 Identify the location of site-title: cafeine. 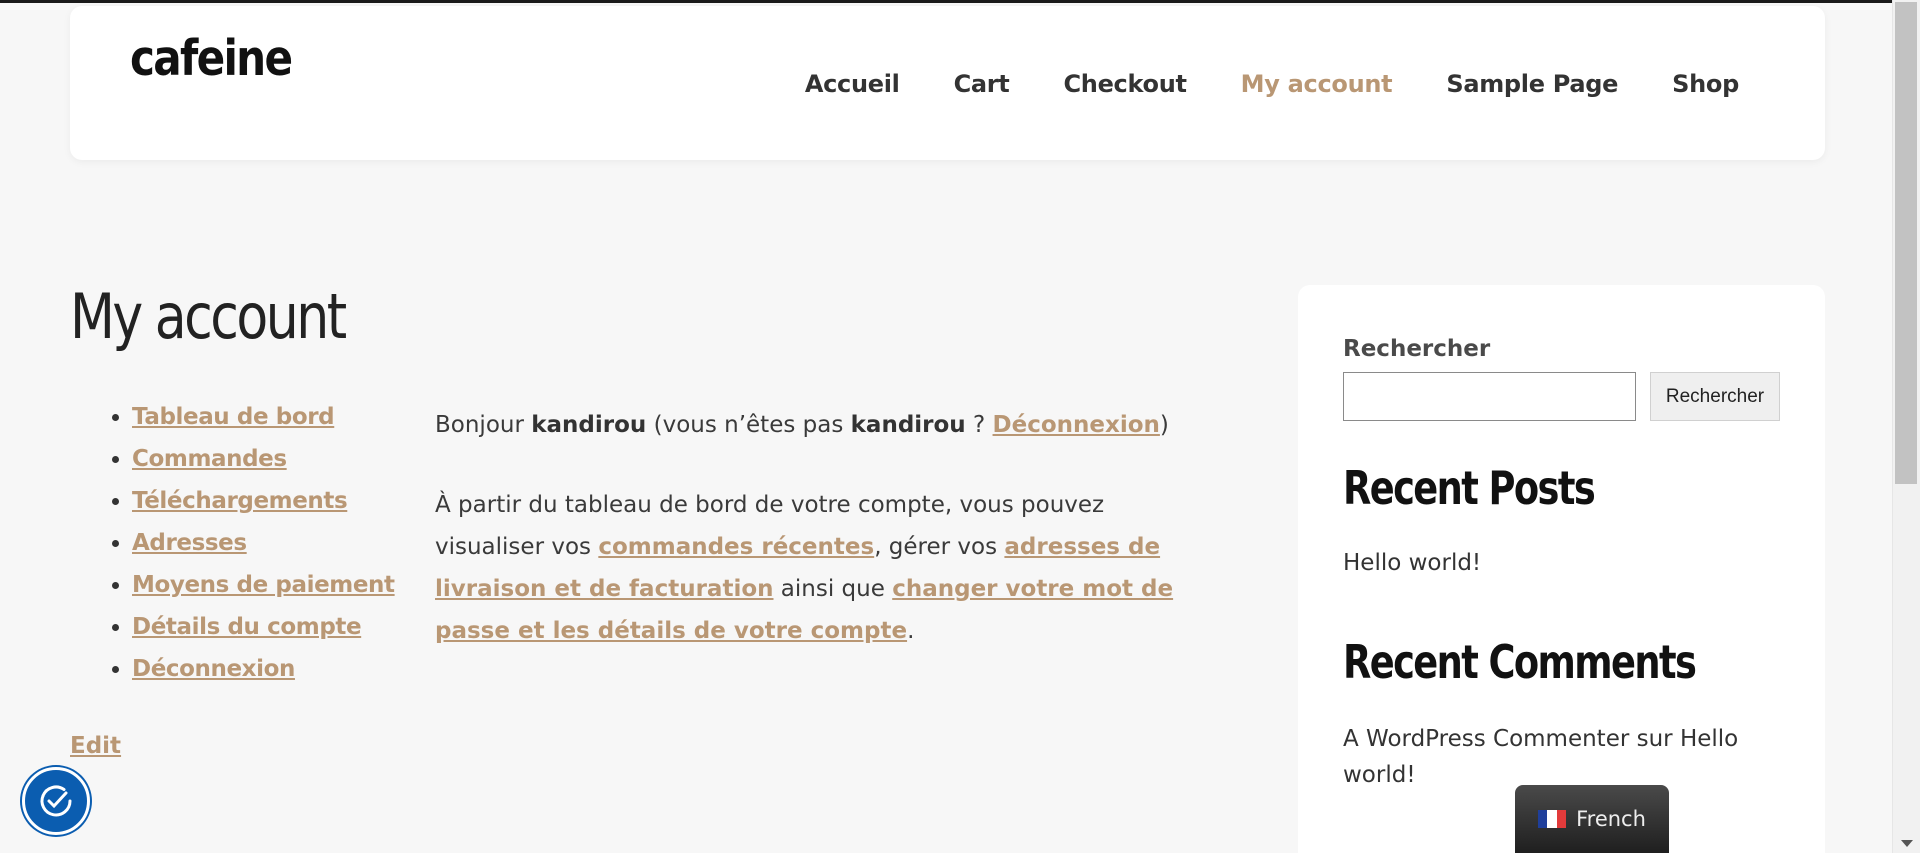
(211, 58).